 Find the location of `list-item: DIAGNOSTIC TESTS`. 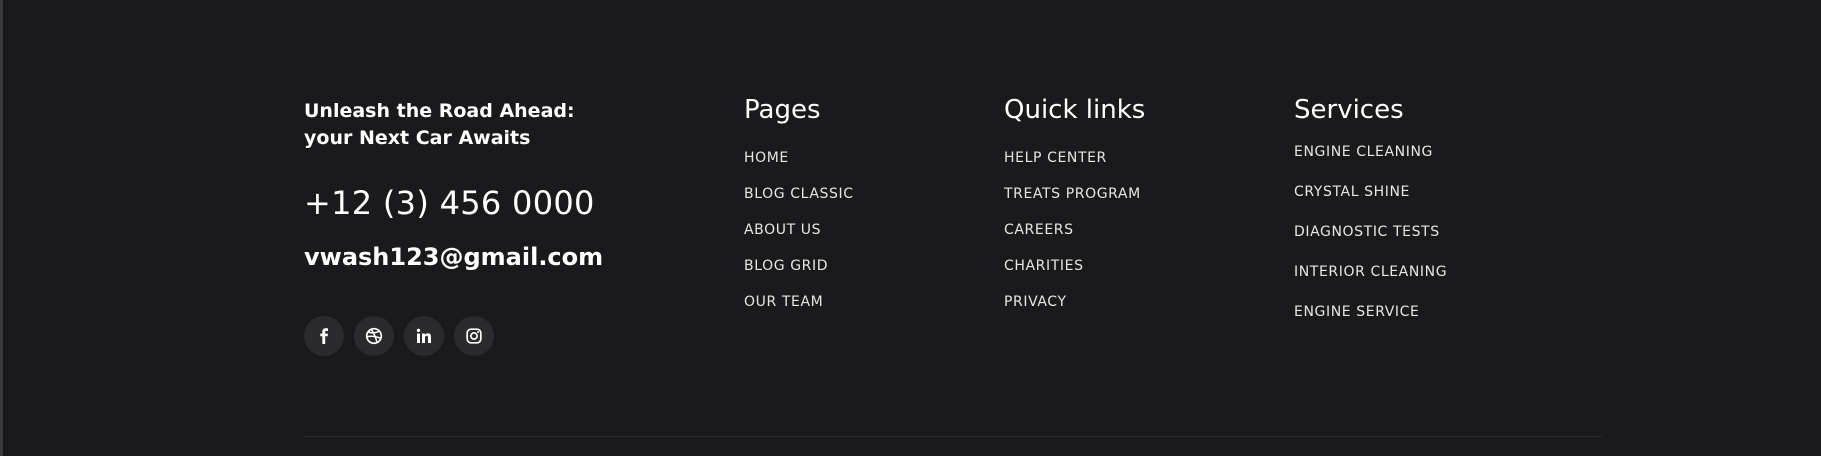

list-item: DIAGNOSTIC TESTS is located at coordinates (1370, 232).